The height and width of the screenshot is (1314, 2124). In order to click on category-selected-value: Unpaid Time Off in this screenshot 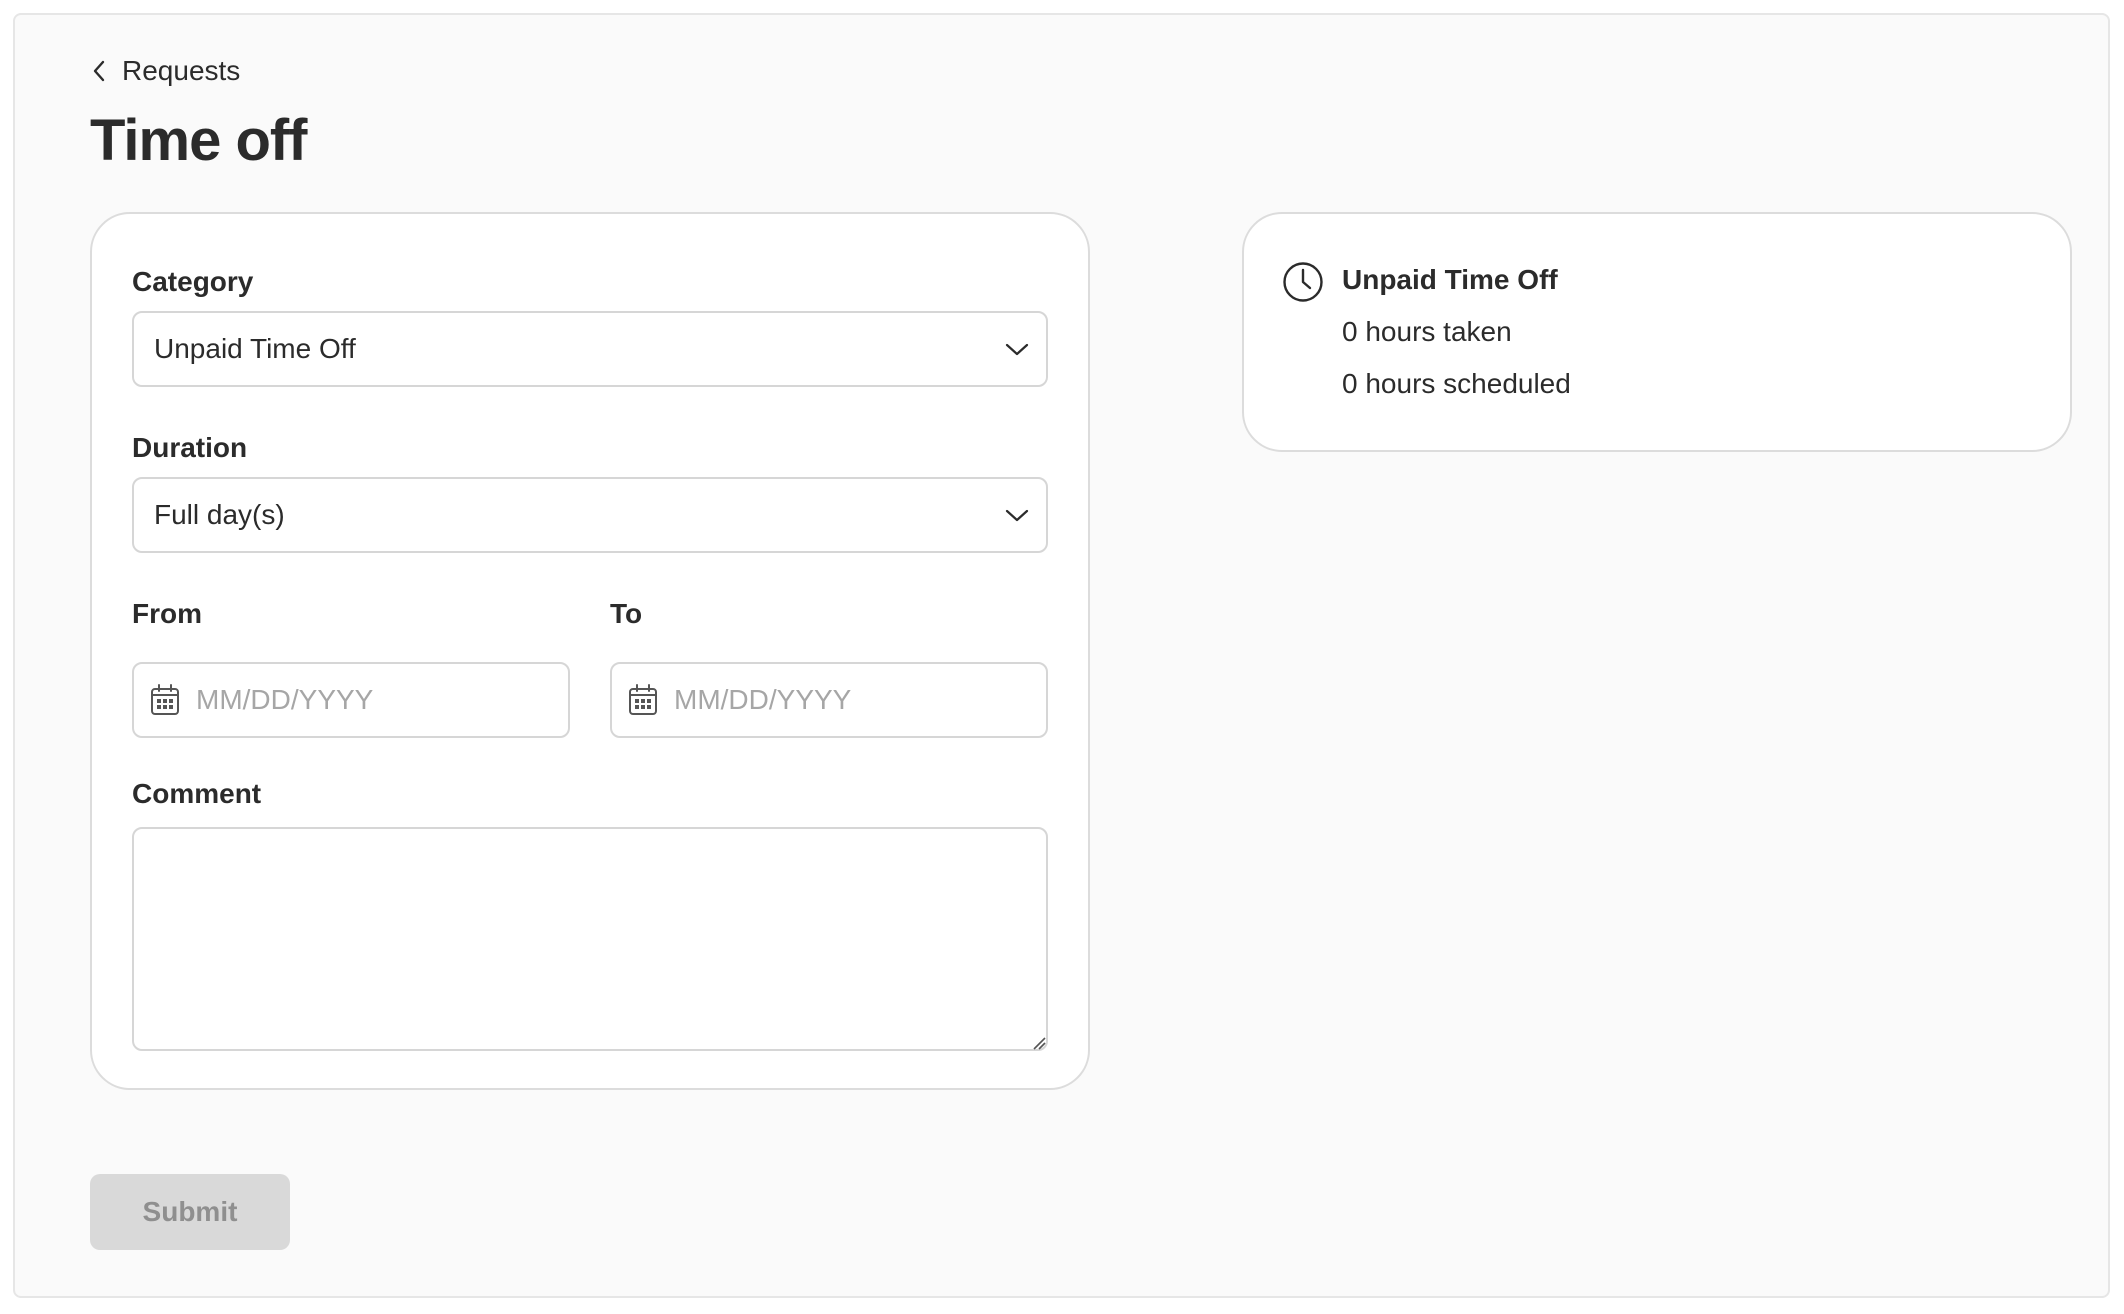, I will do `click(255, 348)`.